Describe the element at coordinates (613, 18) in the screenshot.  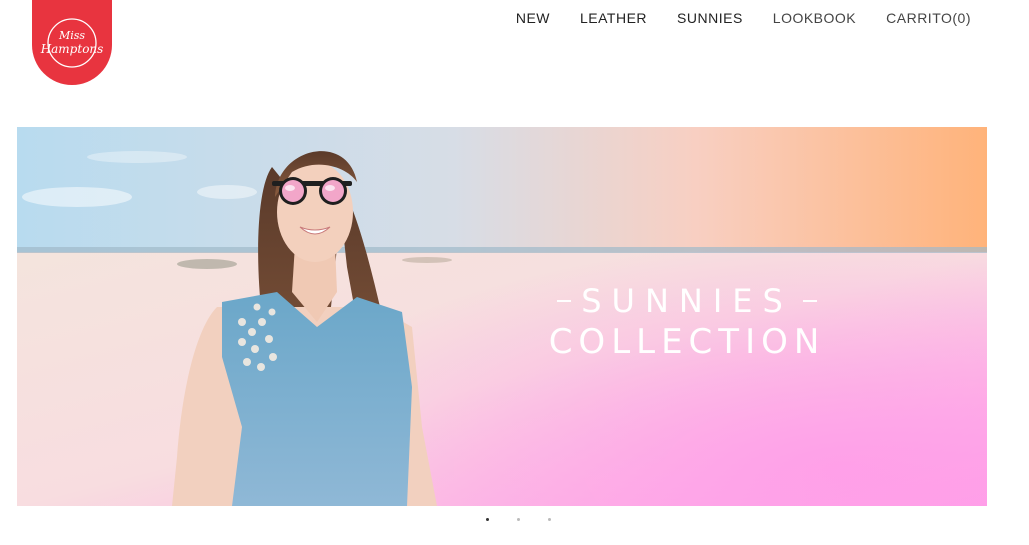
I see `nav-leather: LEATHER` at that location.